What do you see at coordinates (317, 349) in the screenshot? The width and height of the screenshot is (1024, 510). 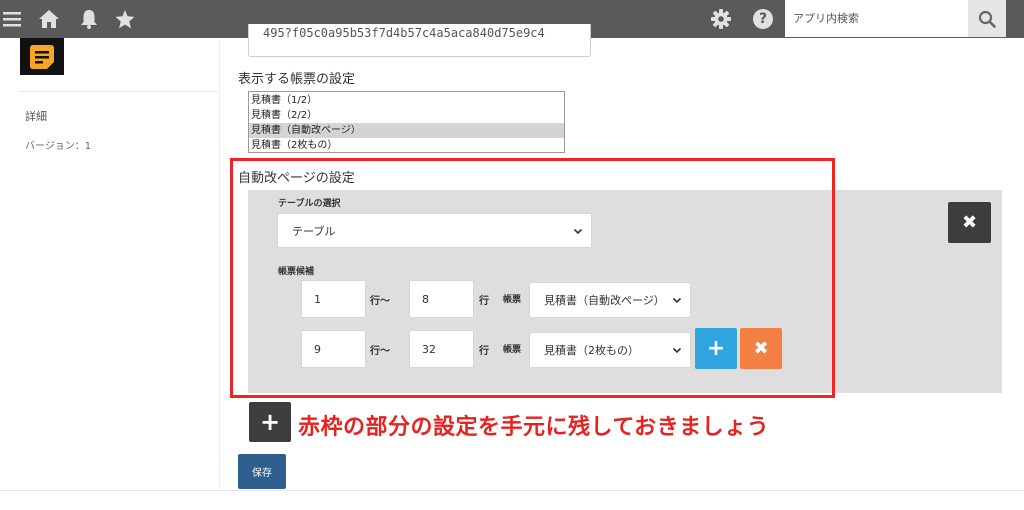 I see `row-from-value: 9` at bounding box center [317, 349].